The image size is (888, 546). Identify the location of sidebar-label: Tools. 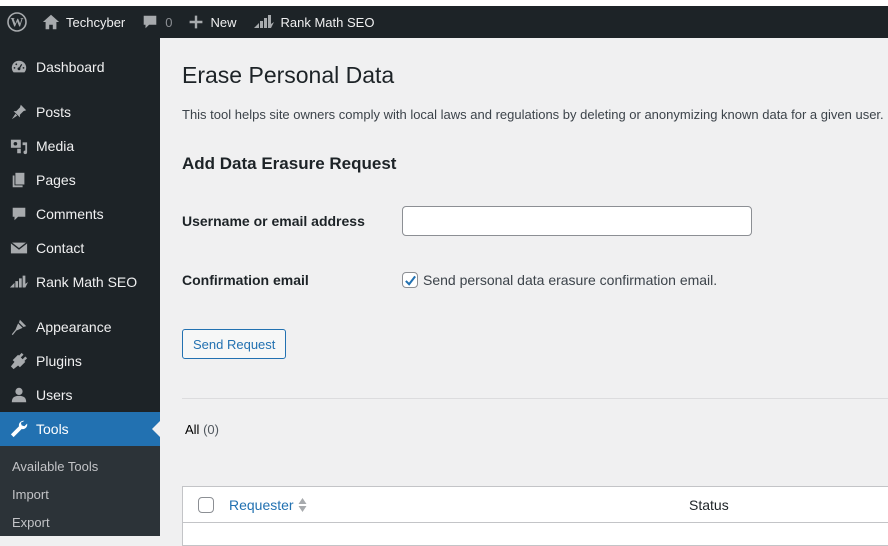
(52, 429).